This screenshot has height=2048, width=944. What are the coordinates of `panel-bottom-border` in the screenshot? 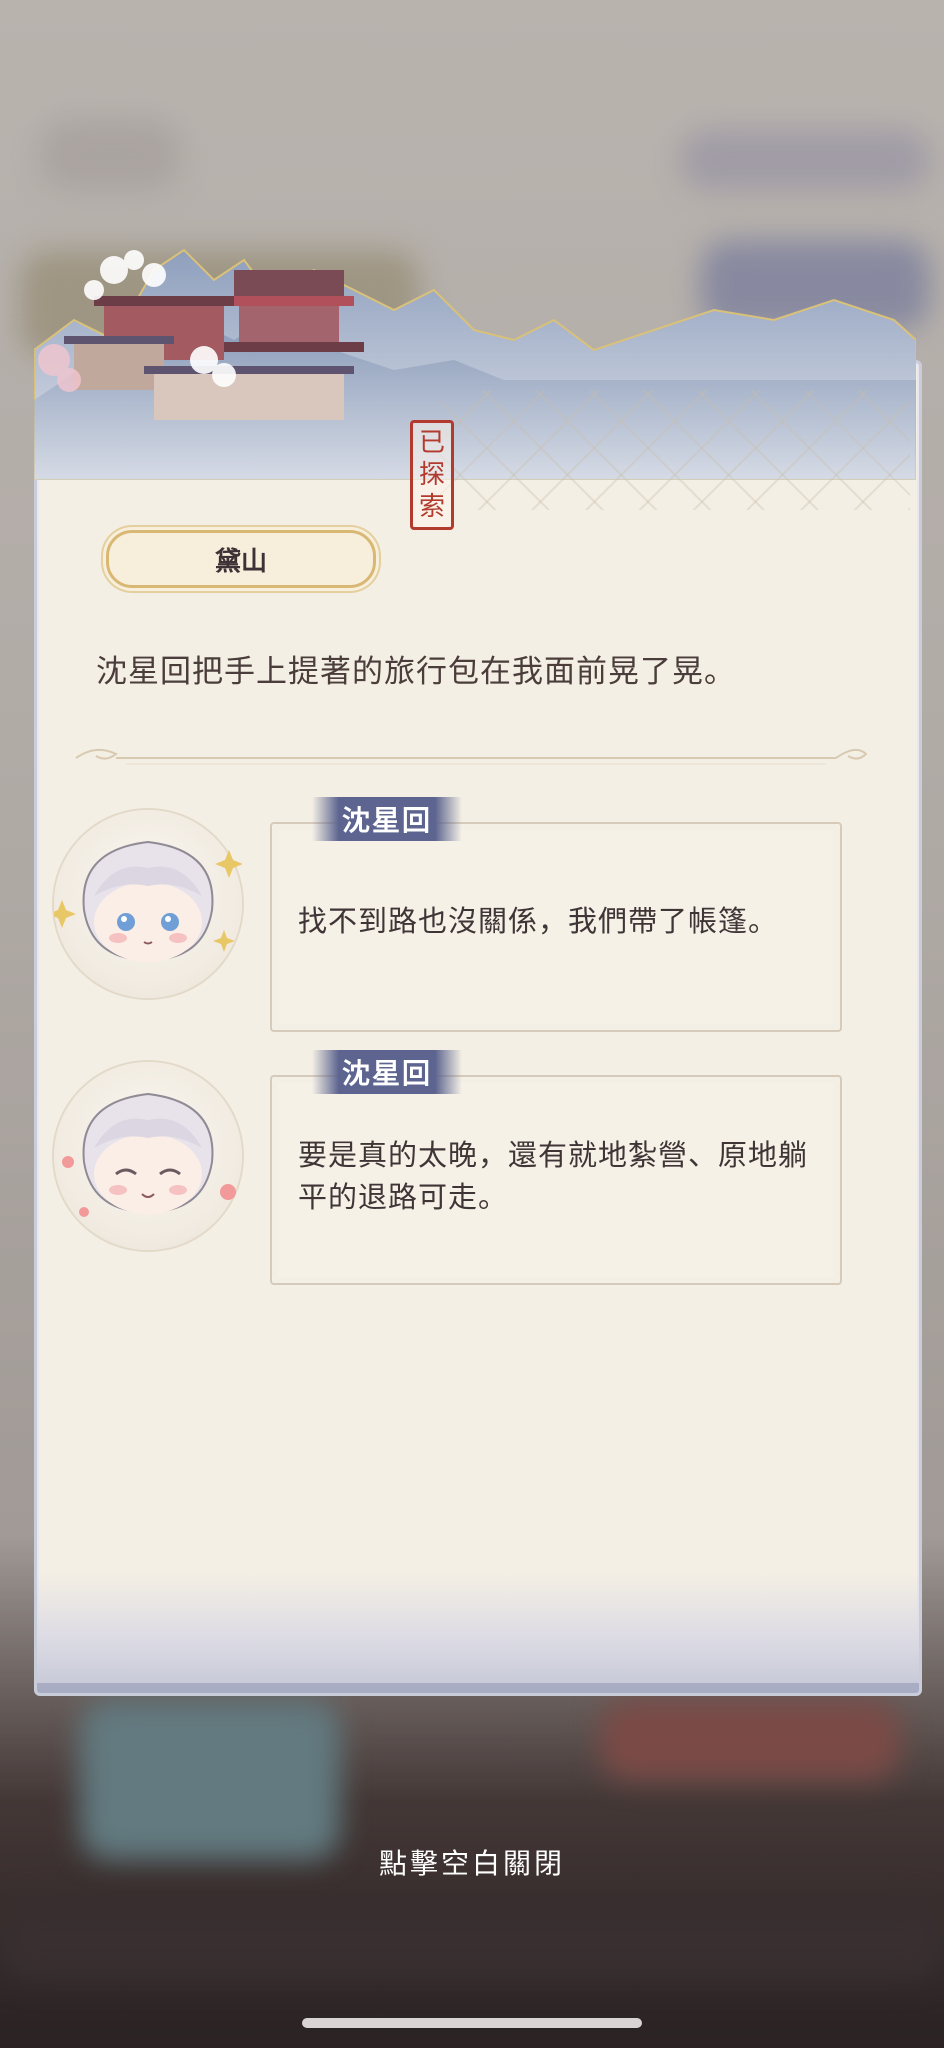 It's located at (478, 1688).